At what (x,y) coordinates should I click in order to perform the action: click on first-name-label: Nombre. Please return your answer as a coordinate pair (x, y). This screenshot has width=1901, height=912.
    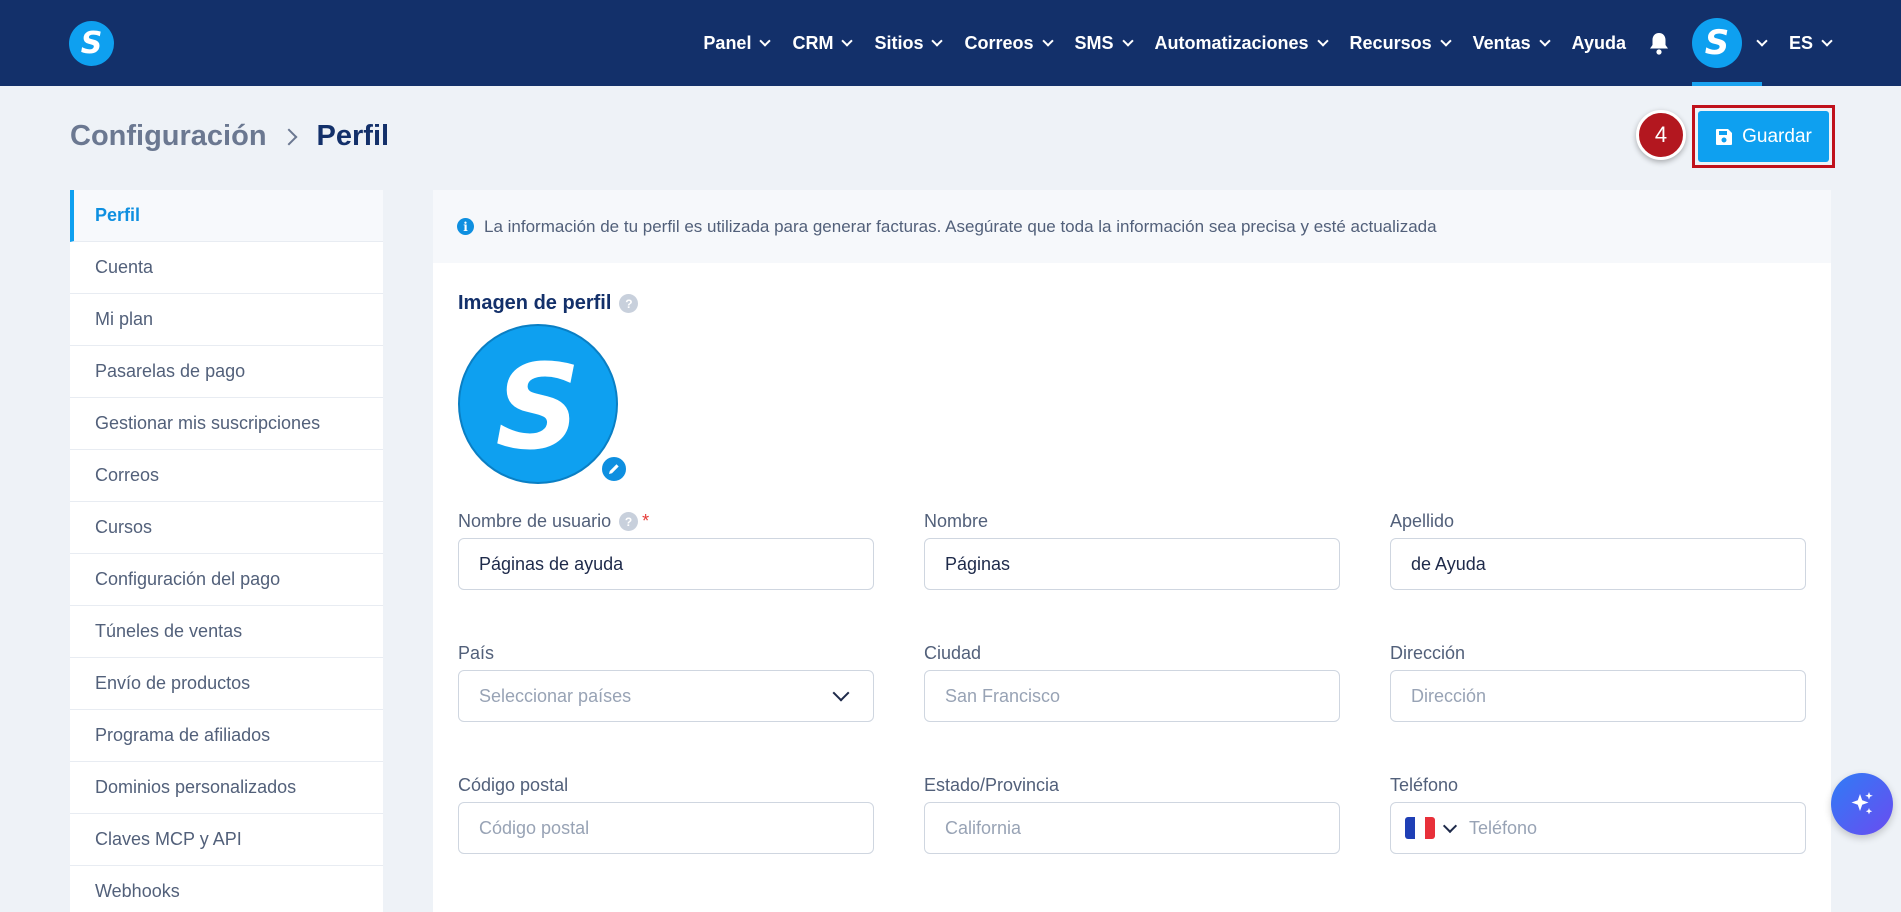
    Looking at the image, I should click on (956, 521).